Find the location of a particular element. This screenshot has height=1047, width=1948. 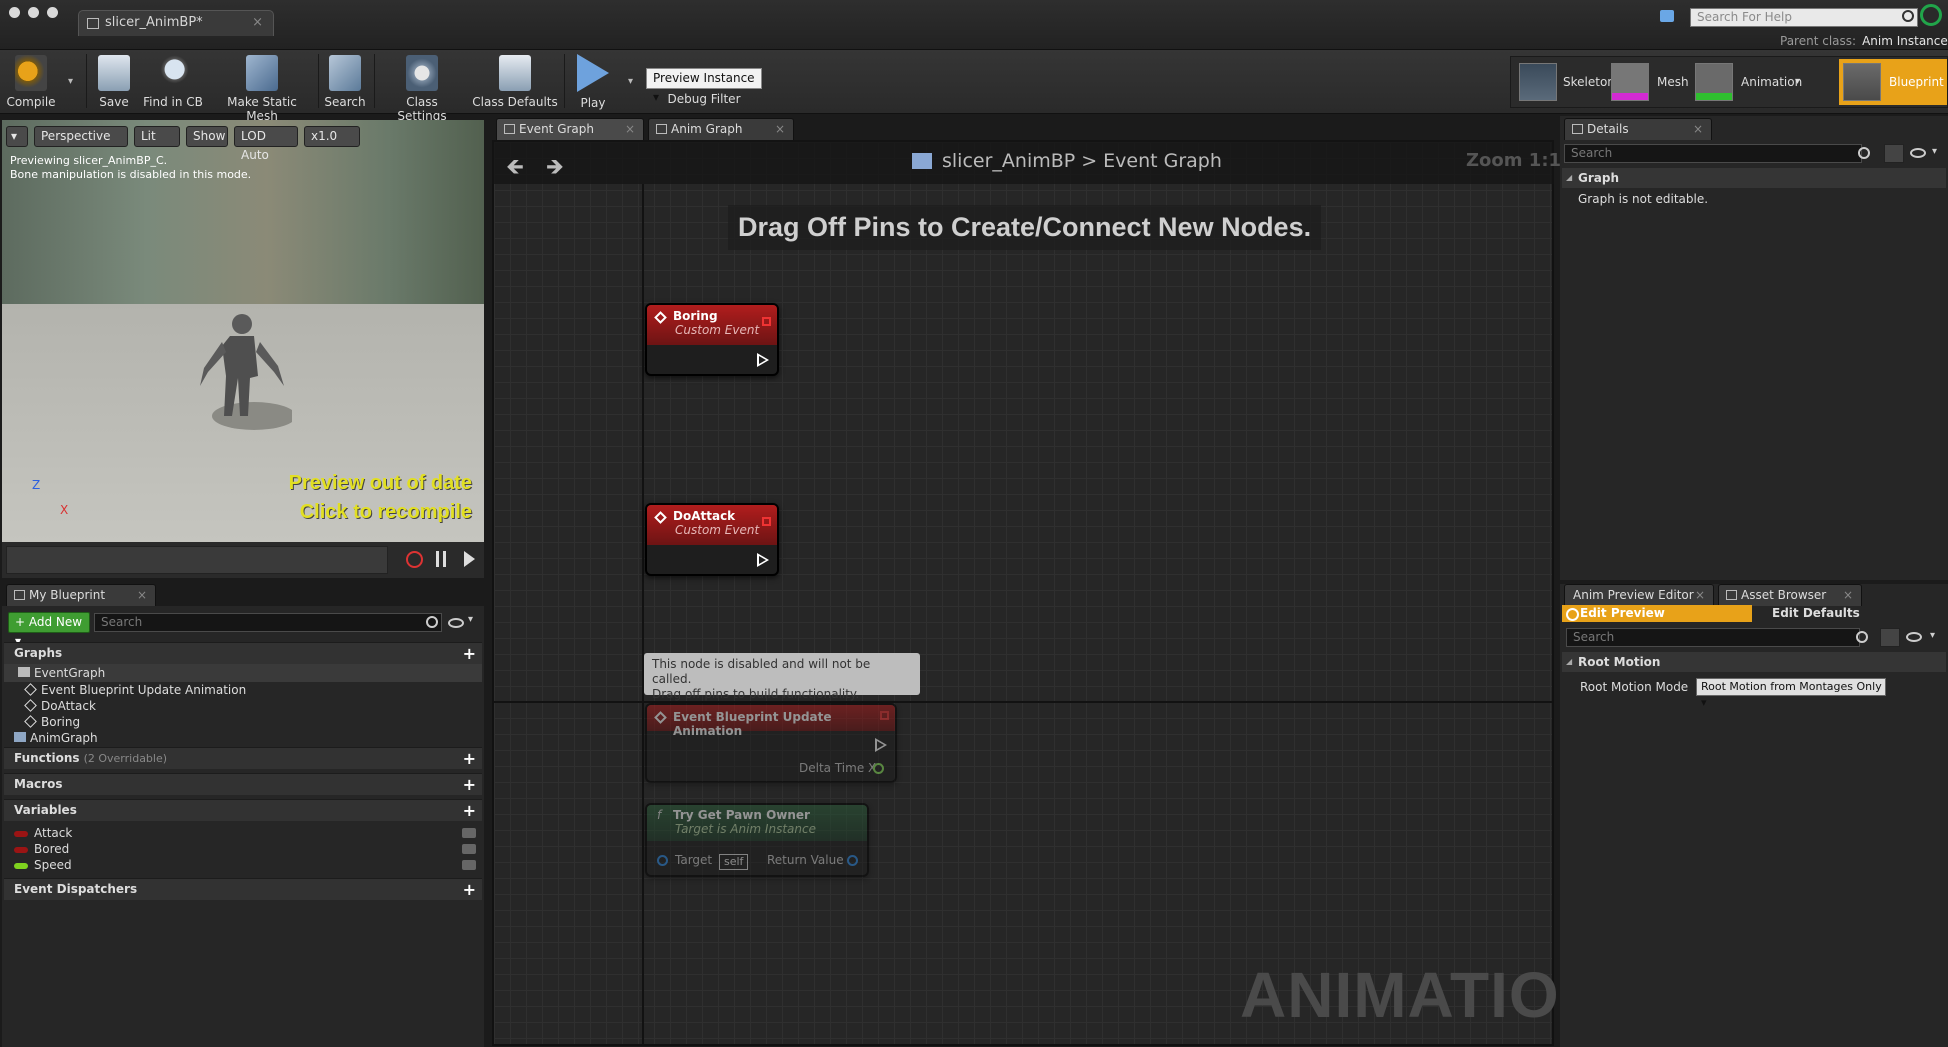

edit-preview-button: Edit Preview is located at coordinates (1657, 613).